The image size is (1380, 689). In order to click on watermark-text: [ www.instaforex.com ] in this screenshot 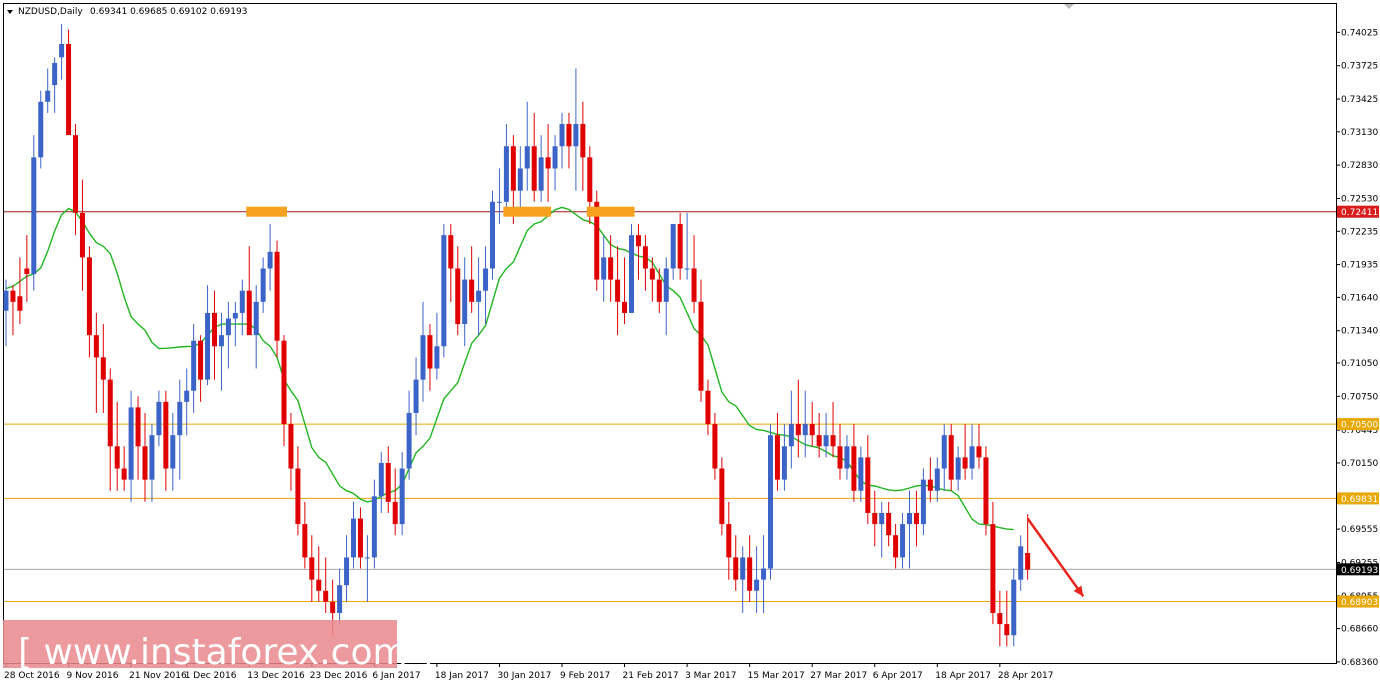, I will do `click(225, 652)`.